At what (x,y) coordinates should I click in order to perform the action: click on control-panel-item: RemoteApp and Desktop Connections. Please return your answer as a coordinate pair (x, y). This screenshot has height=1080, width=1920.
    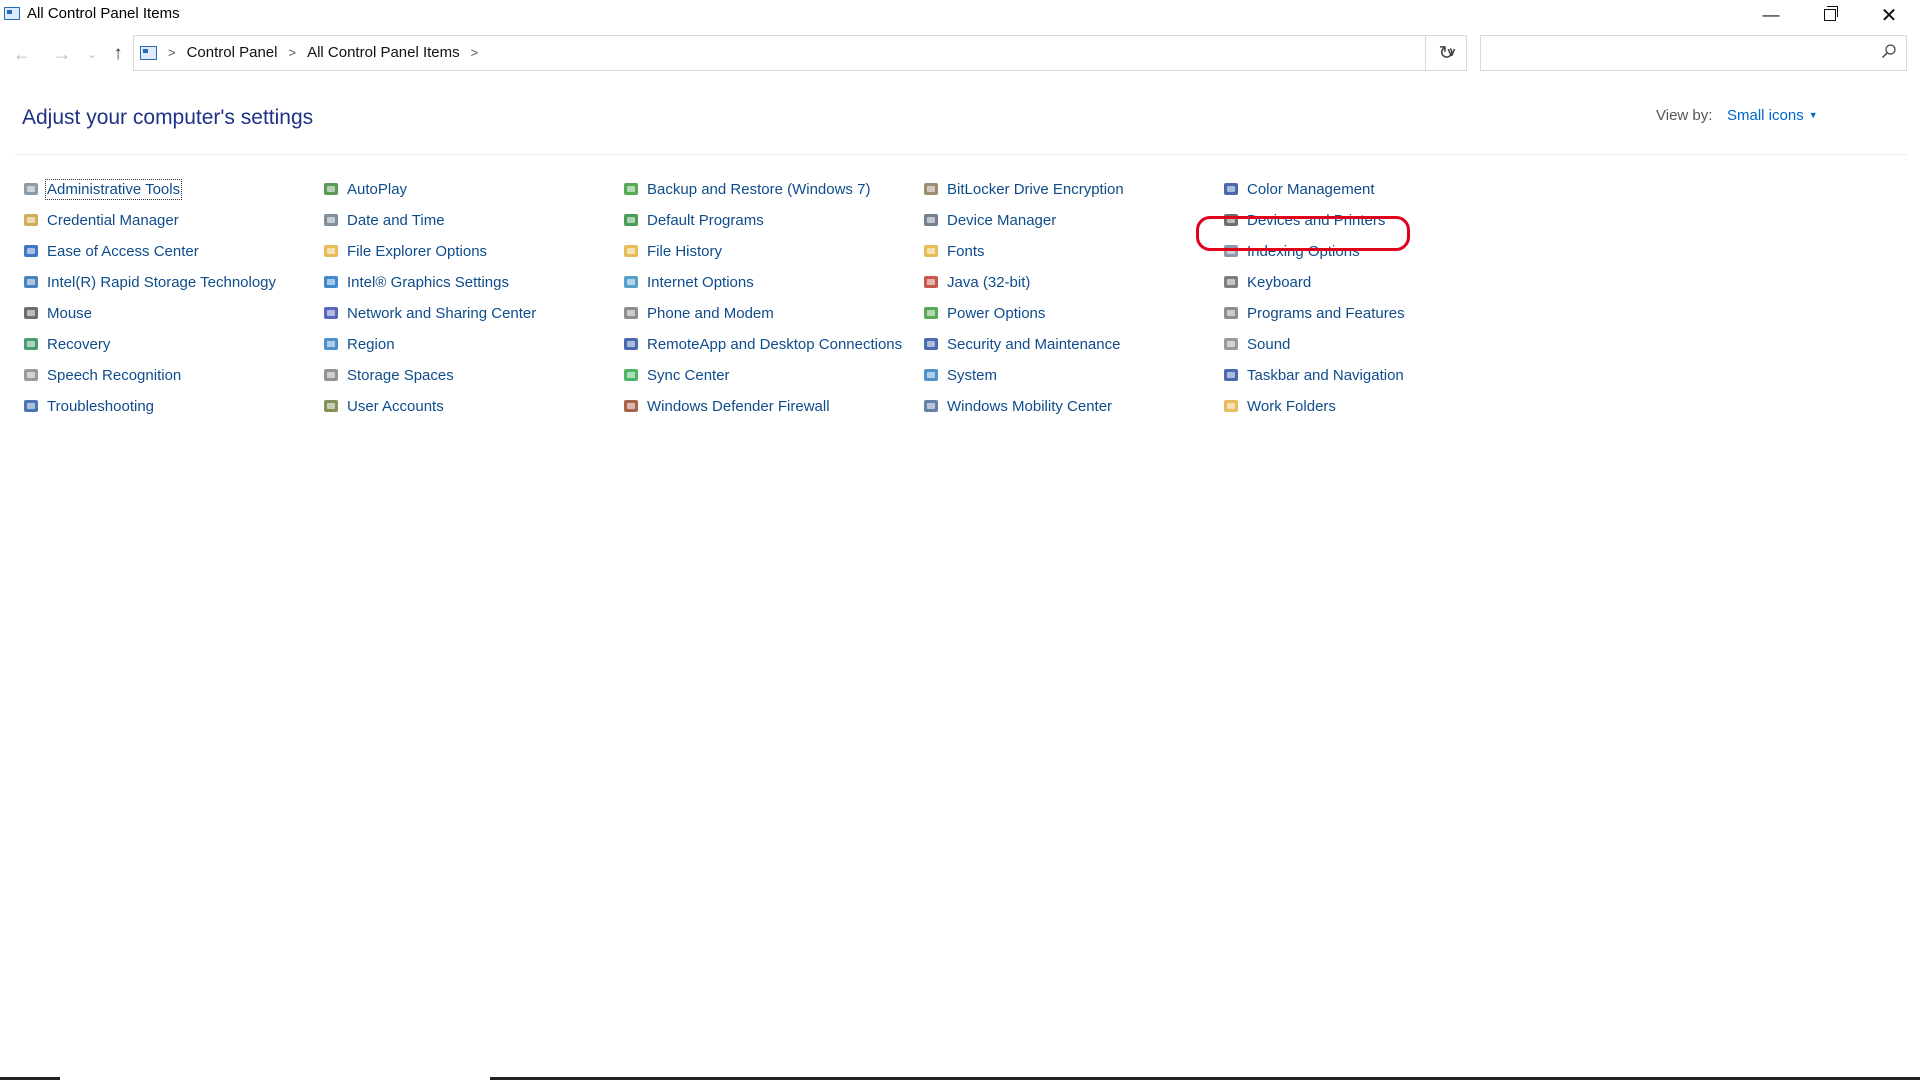
    Looking at the image, I should click on (762, 344).